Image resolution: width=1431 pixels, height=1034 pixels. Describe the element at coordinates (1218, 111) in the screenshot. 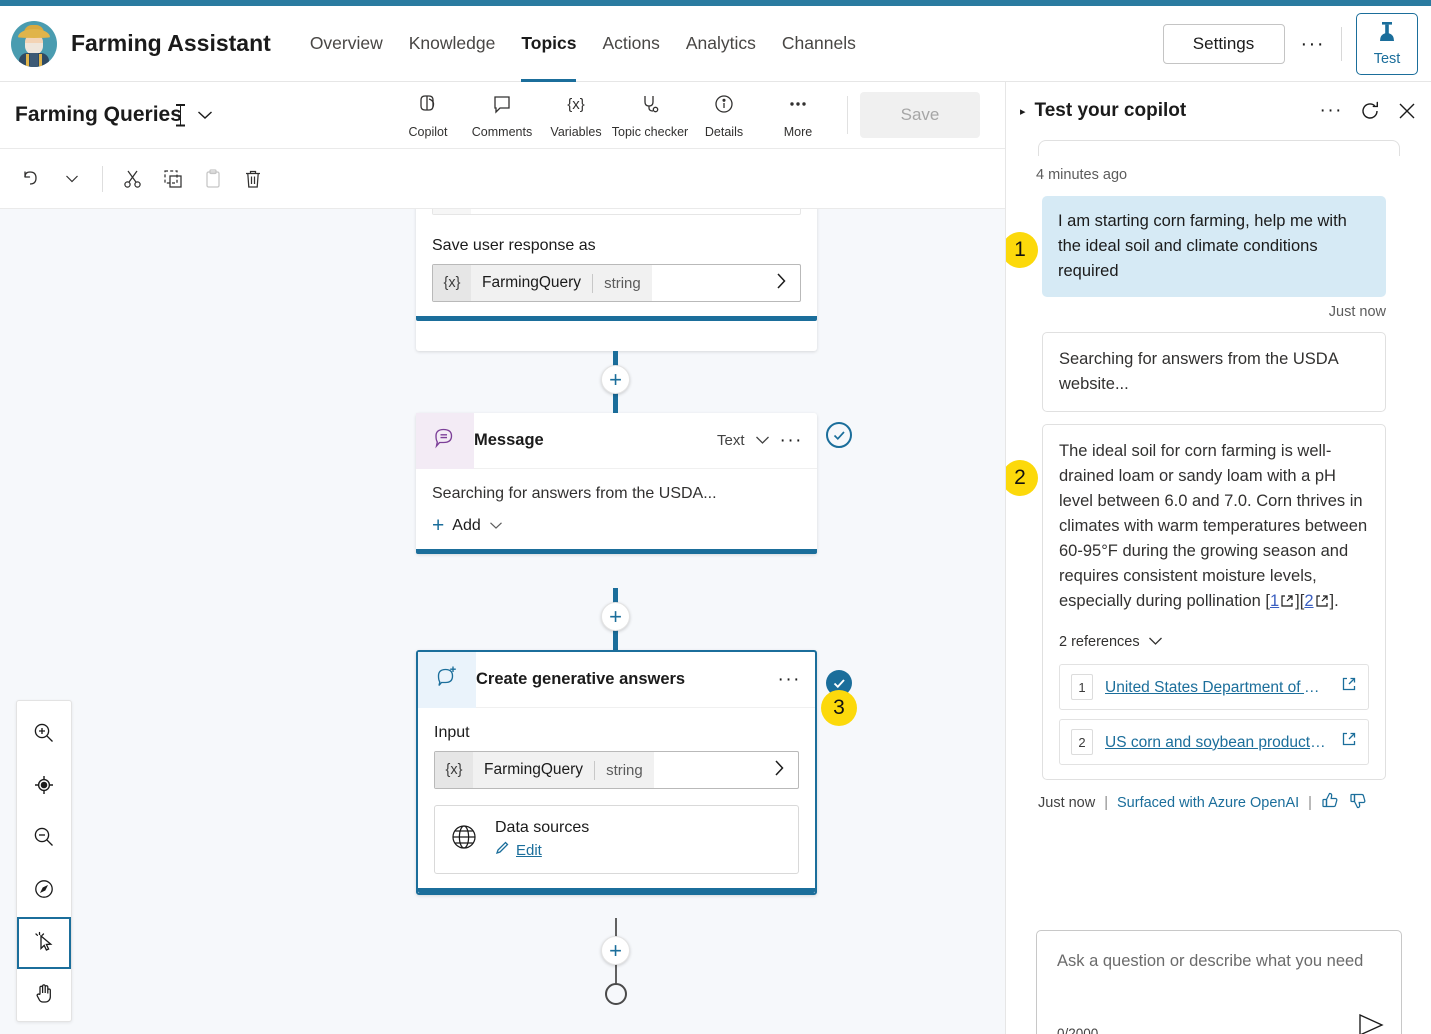

I see `test-panel-header: ▸ Test your copilot ···` at that location.